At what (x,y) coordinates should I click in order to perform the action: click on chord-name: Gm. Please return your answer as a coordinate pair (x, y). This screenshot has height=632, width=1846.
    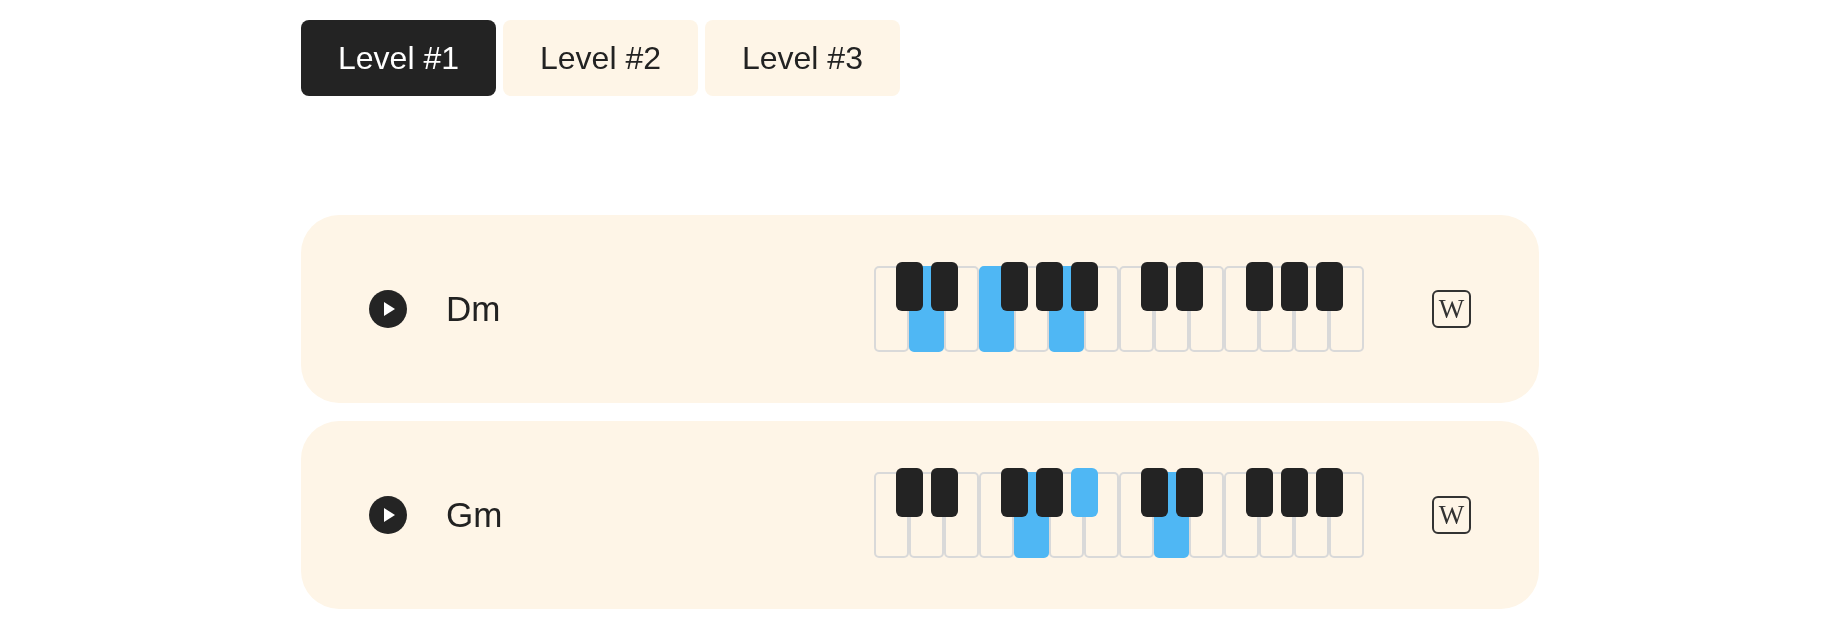
    Looking at the image, I should click on (475, 515).